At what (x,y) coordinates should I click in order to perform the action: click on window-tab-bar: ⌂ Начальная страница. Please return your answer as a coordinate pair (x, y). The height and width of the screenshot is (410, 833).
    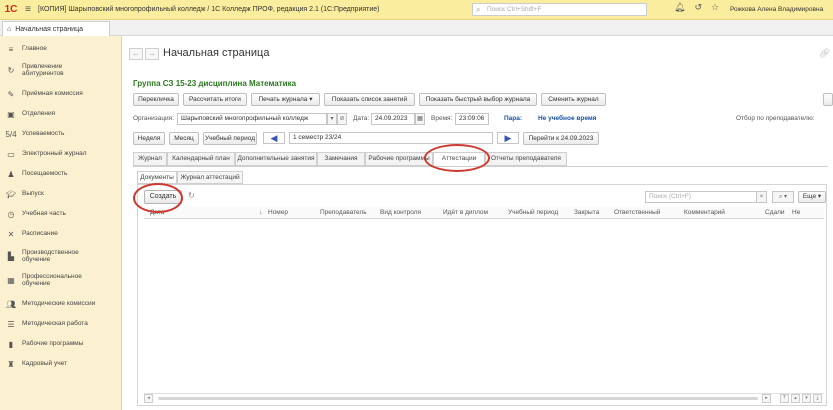
    Looking at the image, I should click on (416, 28).